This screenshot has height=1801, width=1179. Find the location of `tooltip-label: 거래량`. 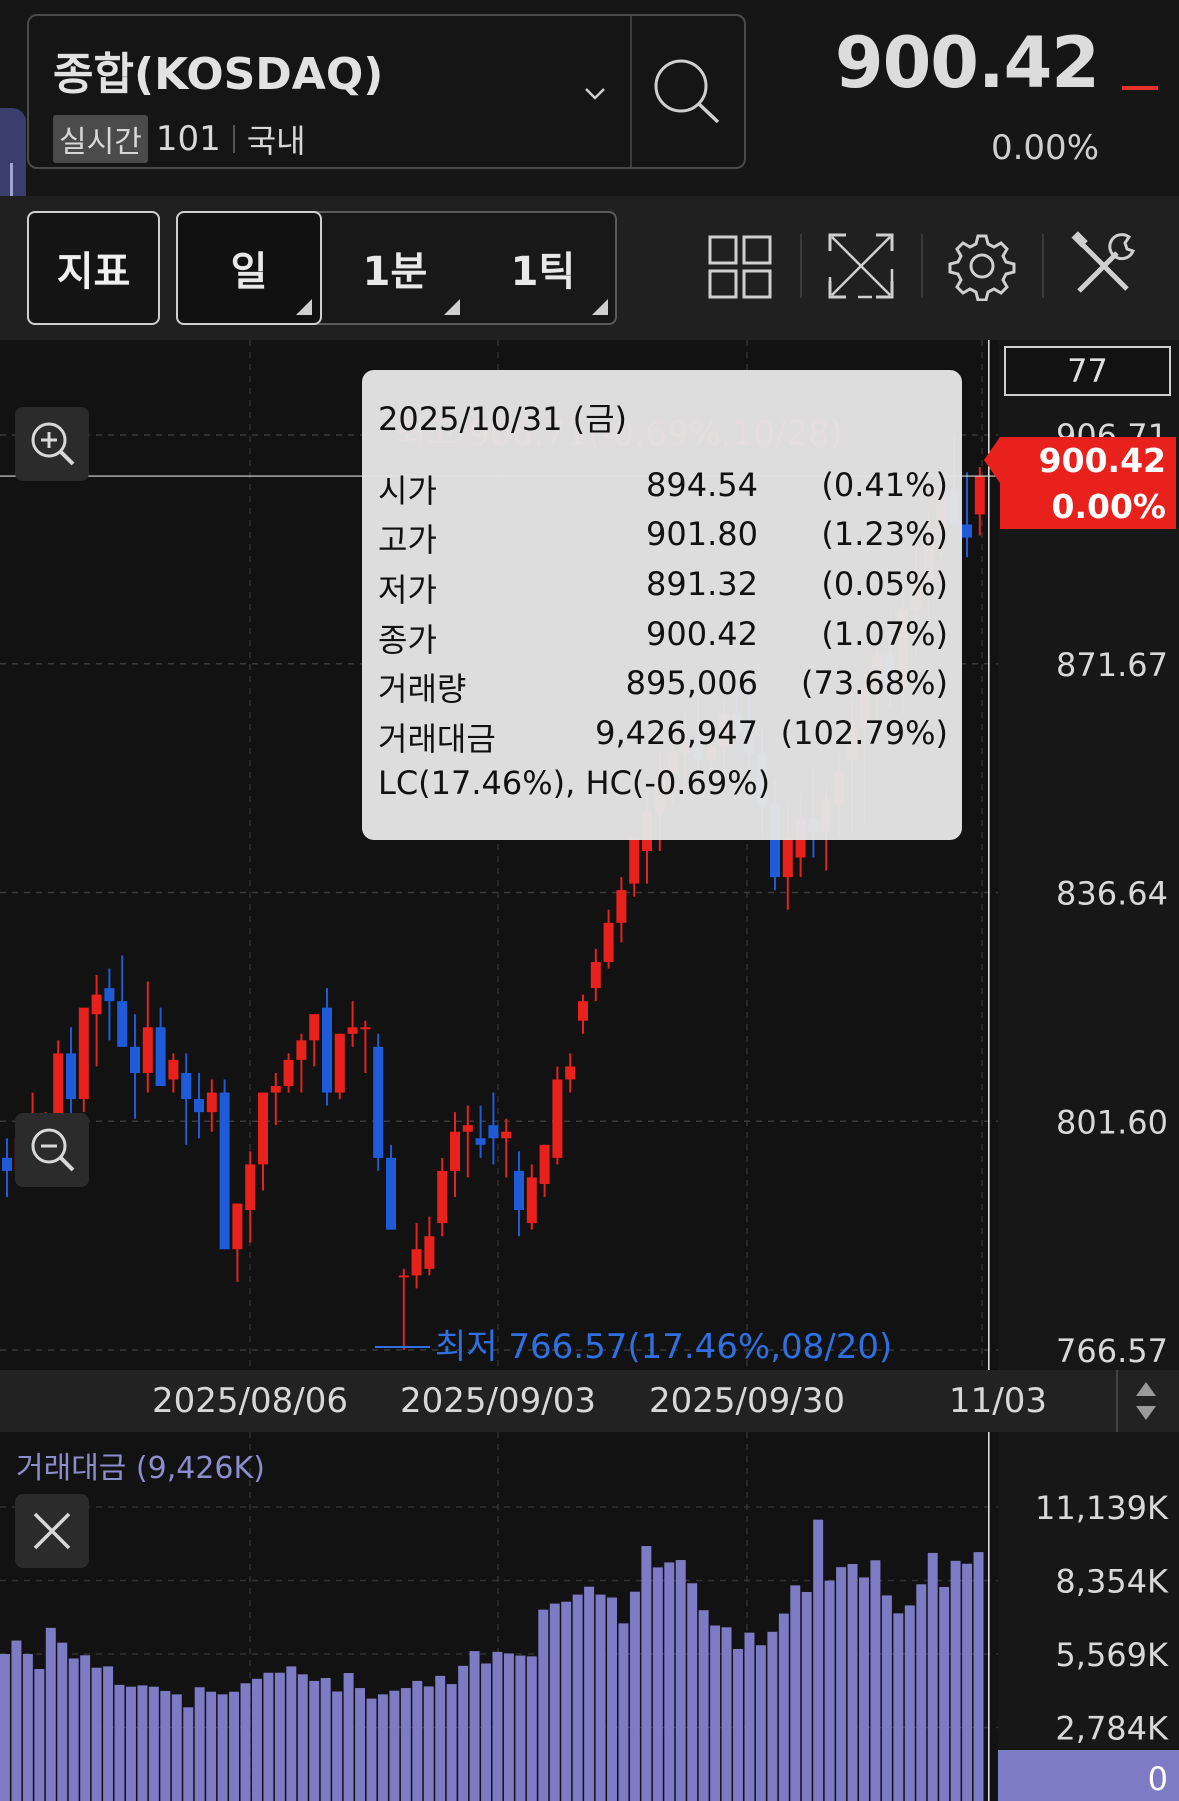

tooltip-label: 거래량 is located at coordinates (422, 689).